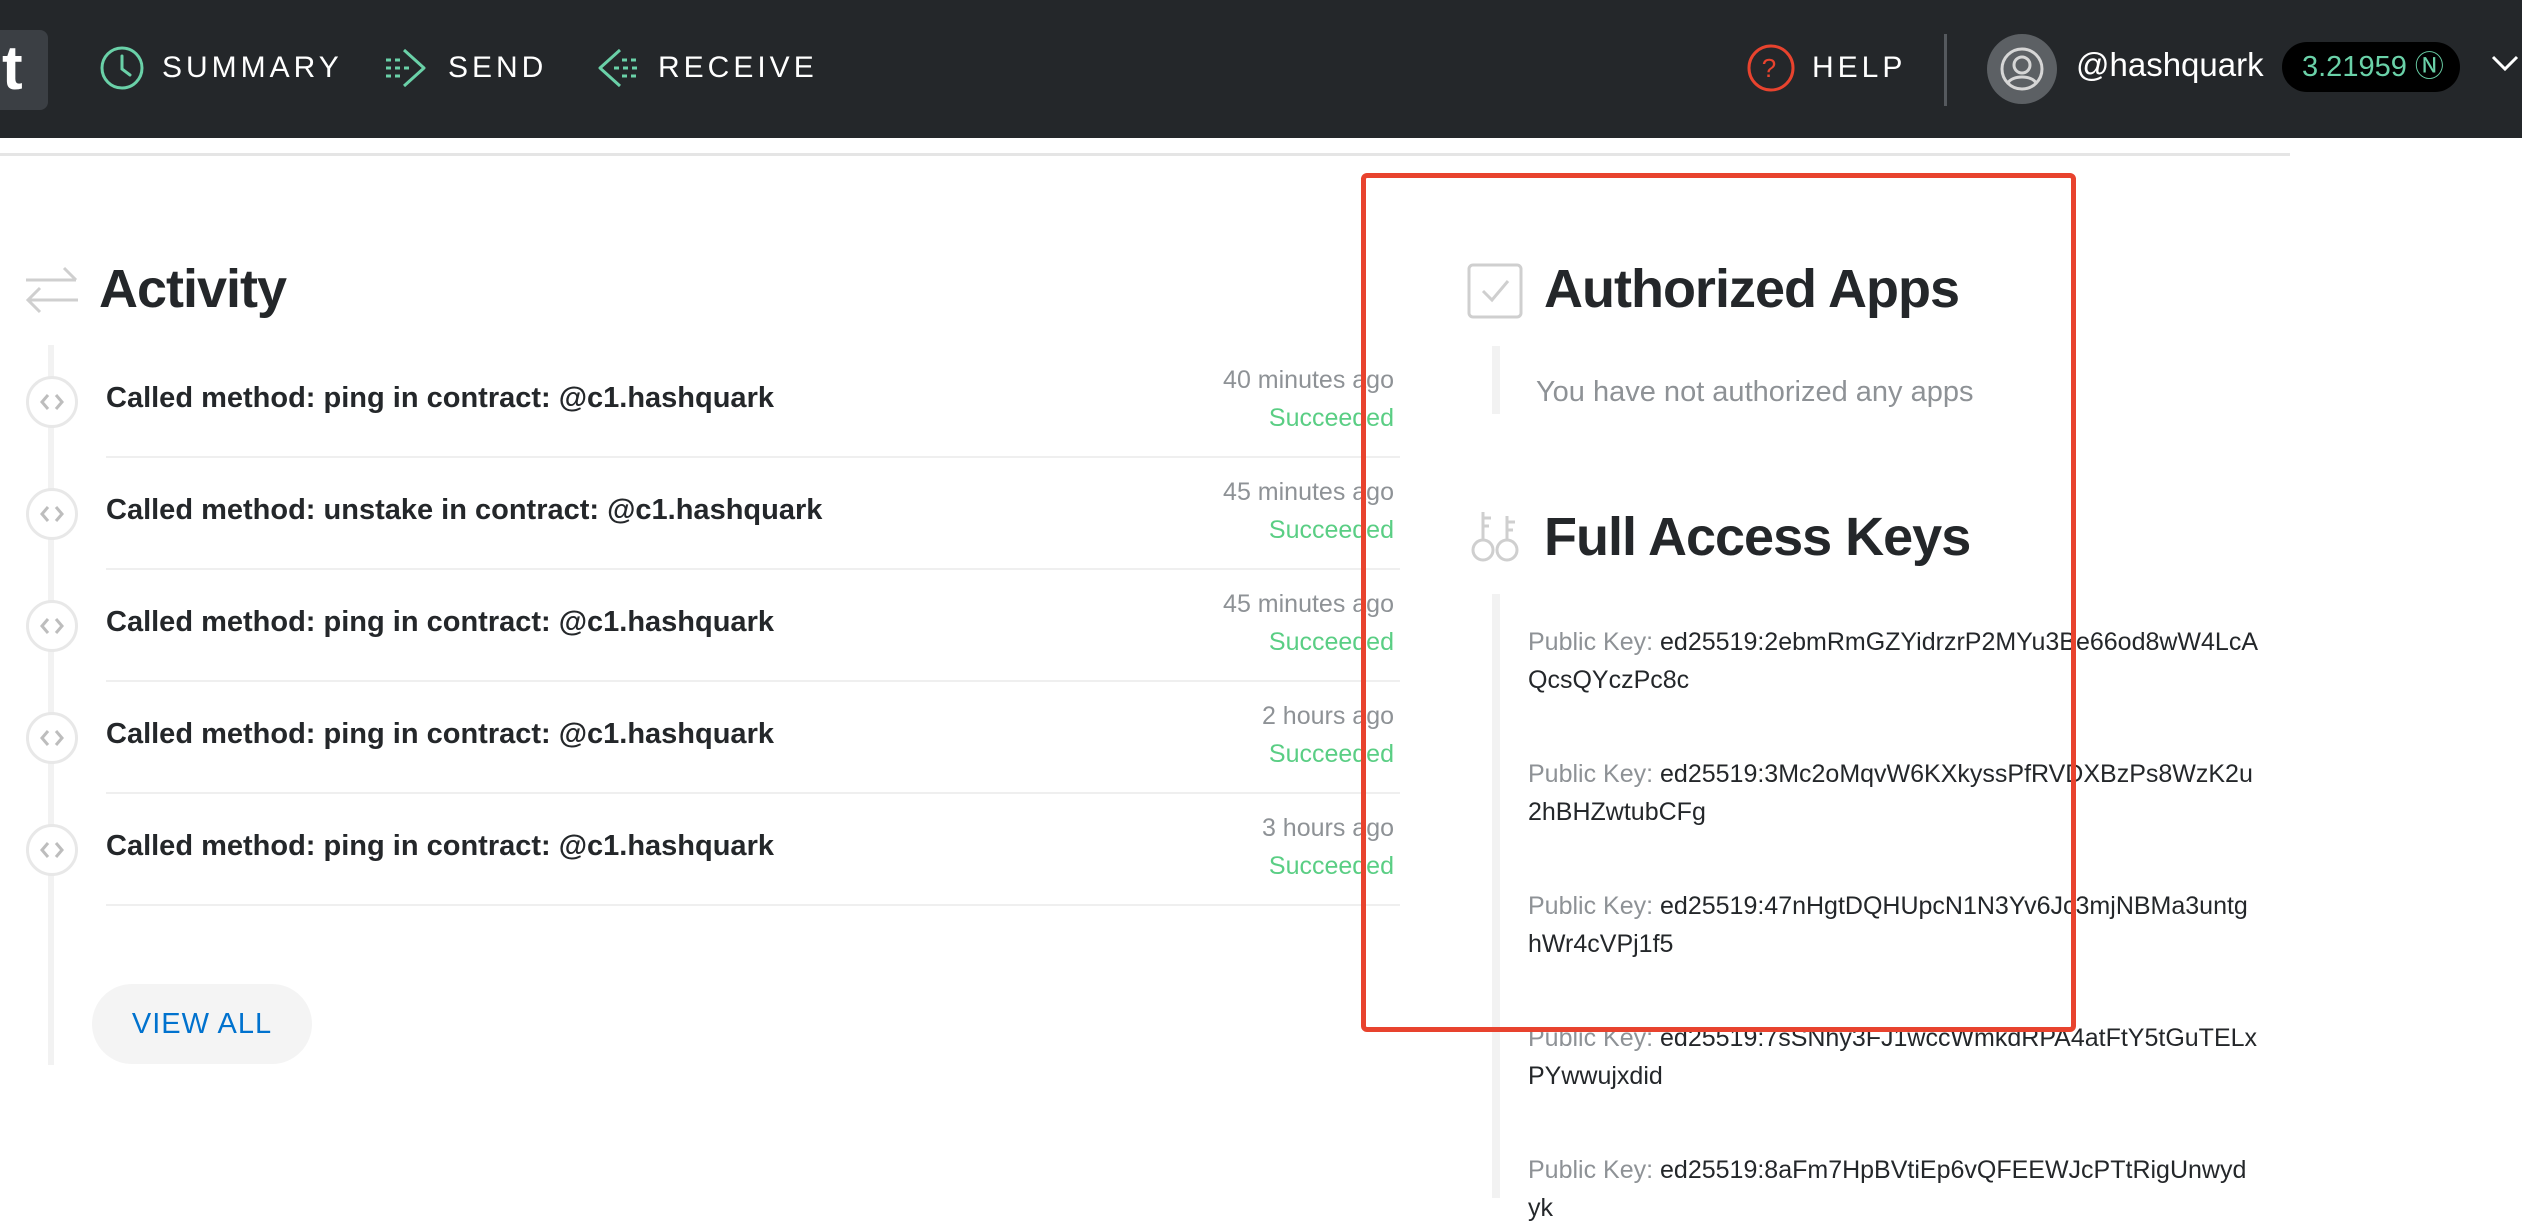  What do you see at coordinates (2371, 67) in the screenshot?
I see `balance-badge: 3.21959 Ⓝ` at bounding box center [2371, 67].